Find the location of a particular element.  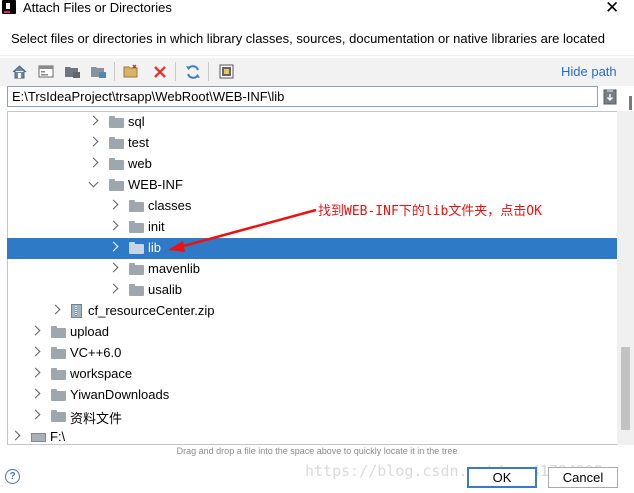

tree-row: 资料文件 is located at coordinates (312, 416).